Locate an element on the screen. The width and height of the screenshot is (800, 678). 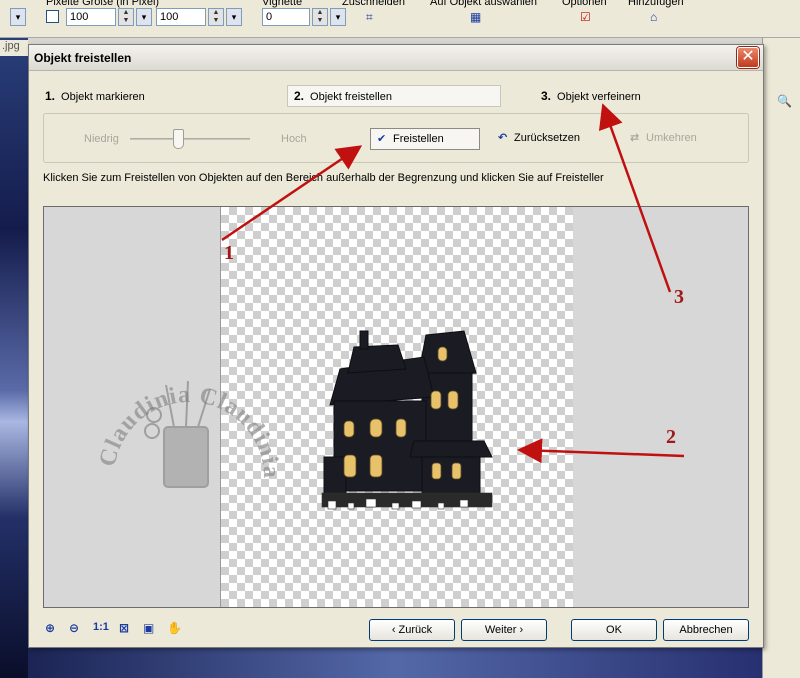
options-icon: ☑ is located at coordinates (585, 17).